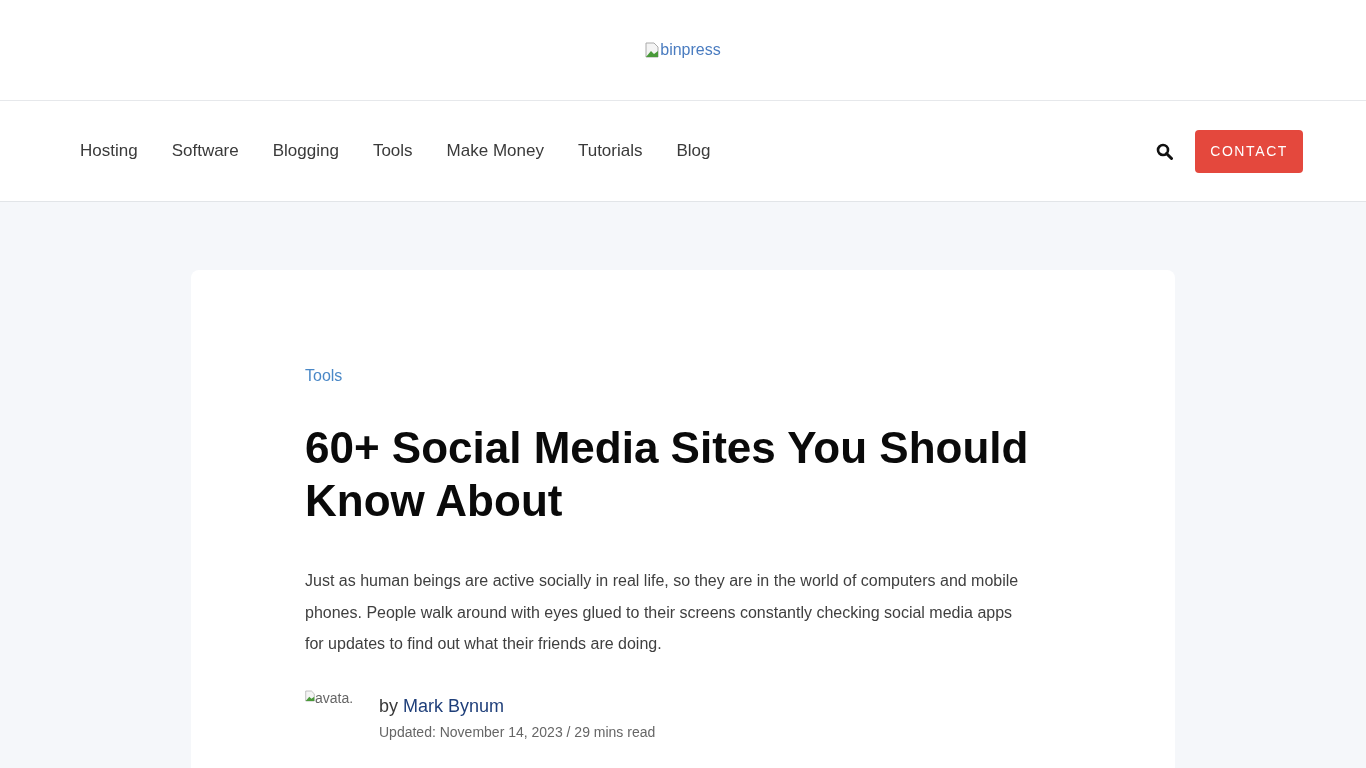 This screenshot has width=1366, height=768. What do you see at coordinates (662, 612) in the screenshot?
I see `article-intro: Just as human beings are active socially in real life, so they are in the world of computers and mobile phones. People walk around with eyes glued to their screens constantly checking social media apps for updates to find out what their friends are doing.` at bounding box center [662, 612].